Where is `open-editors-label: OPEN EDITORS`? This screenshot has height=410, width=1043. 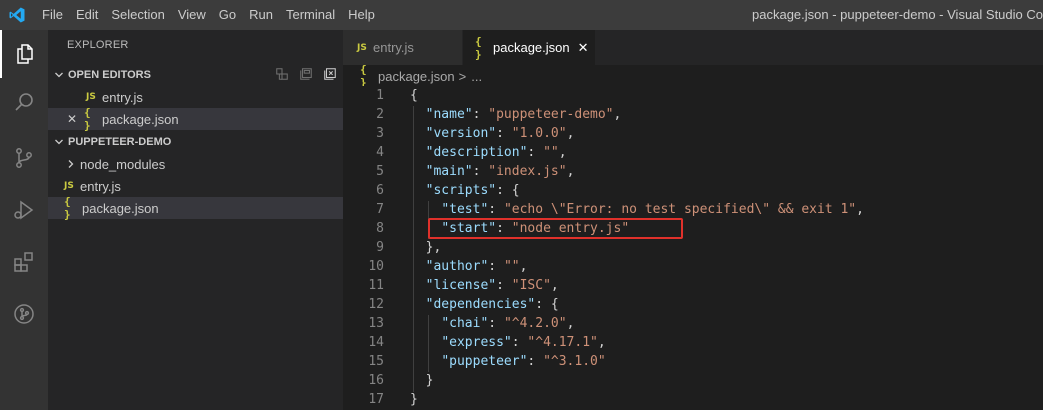
open-editors-label: OPEN EDITORS is located at coordinates (109, 75).